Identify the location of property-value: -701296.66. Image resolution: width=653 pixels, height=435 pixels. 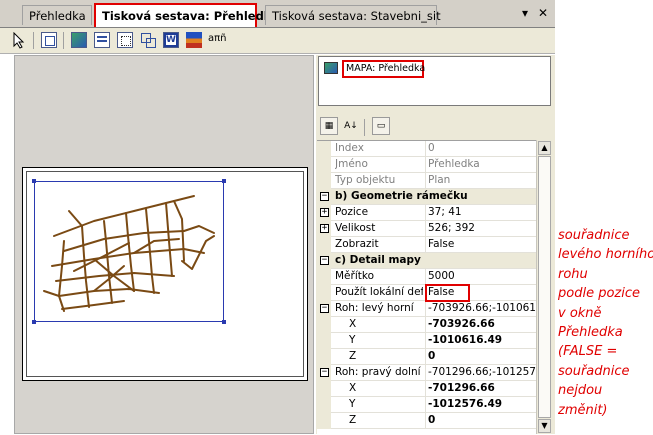
(480, 388).